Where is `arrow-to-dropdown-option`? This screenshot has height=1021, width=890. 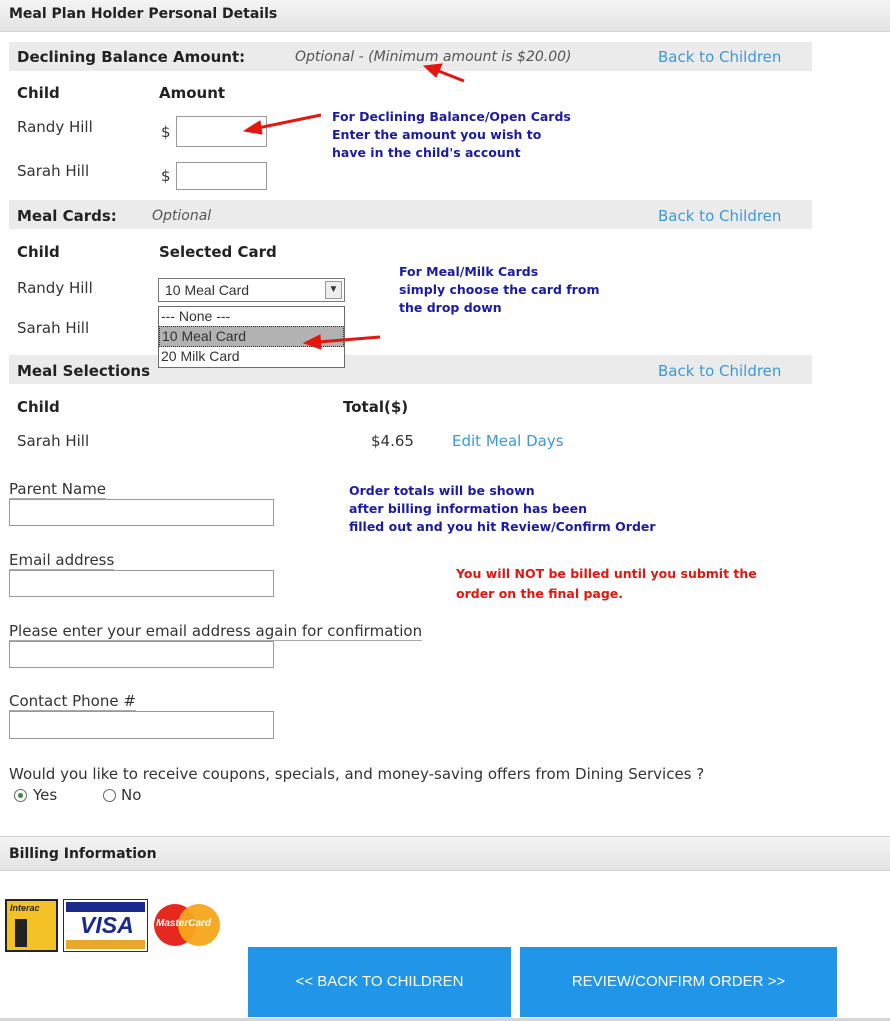
arrow-to-dropdown-option is located at coordinates (341, 342).